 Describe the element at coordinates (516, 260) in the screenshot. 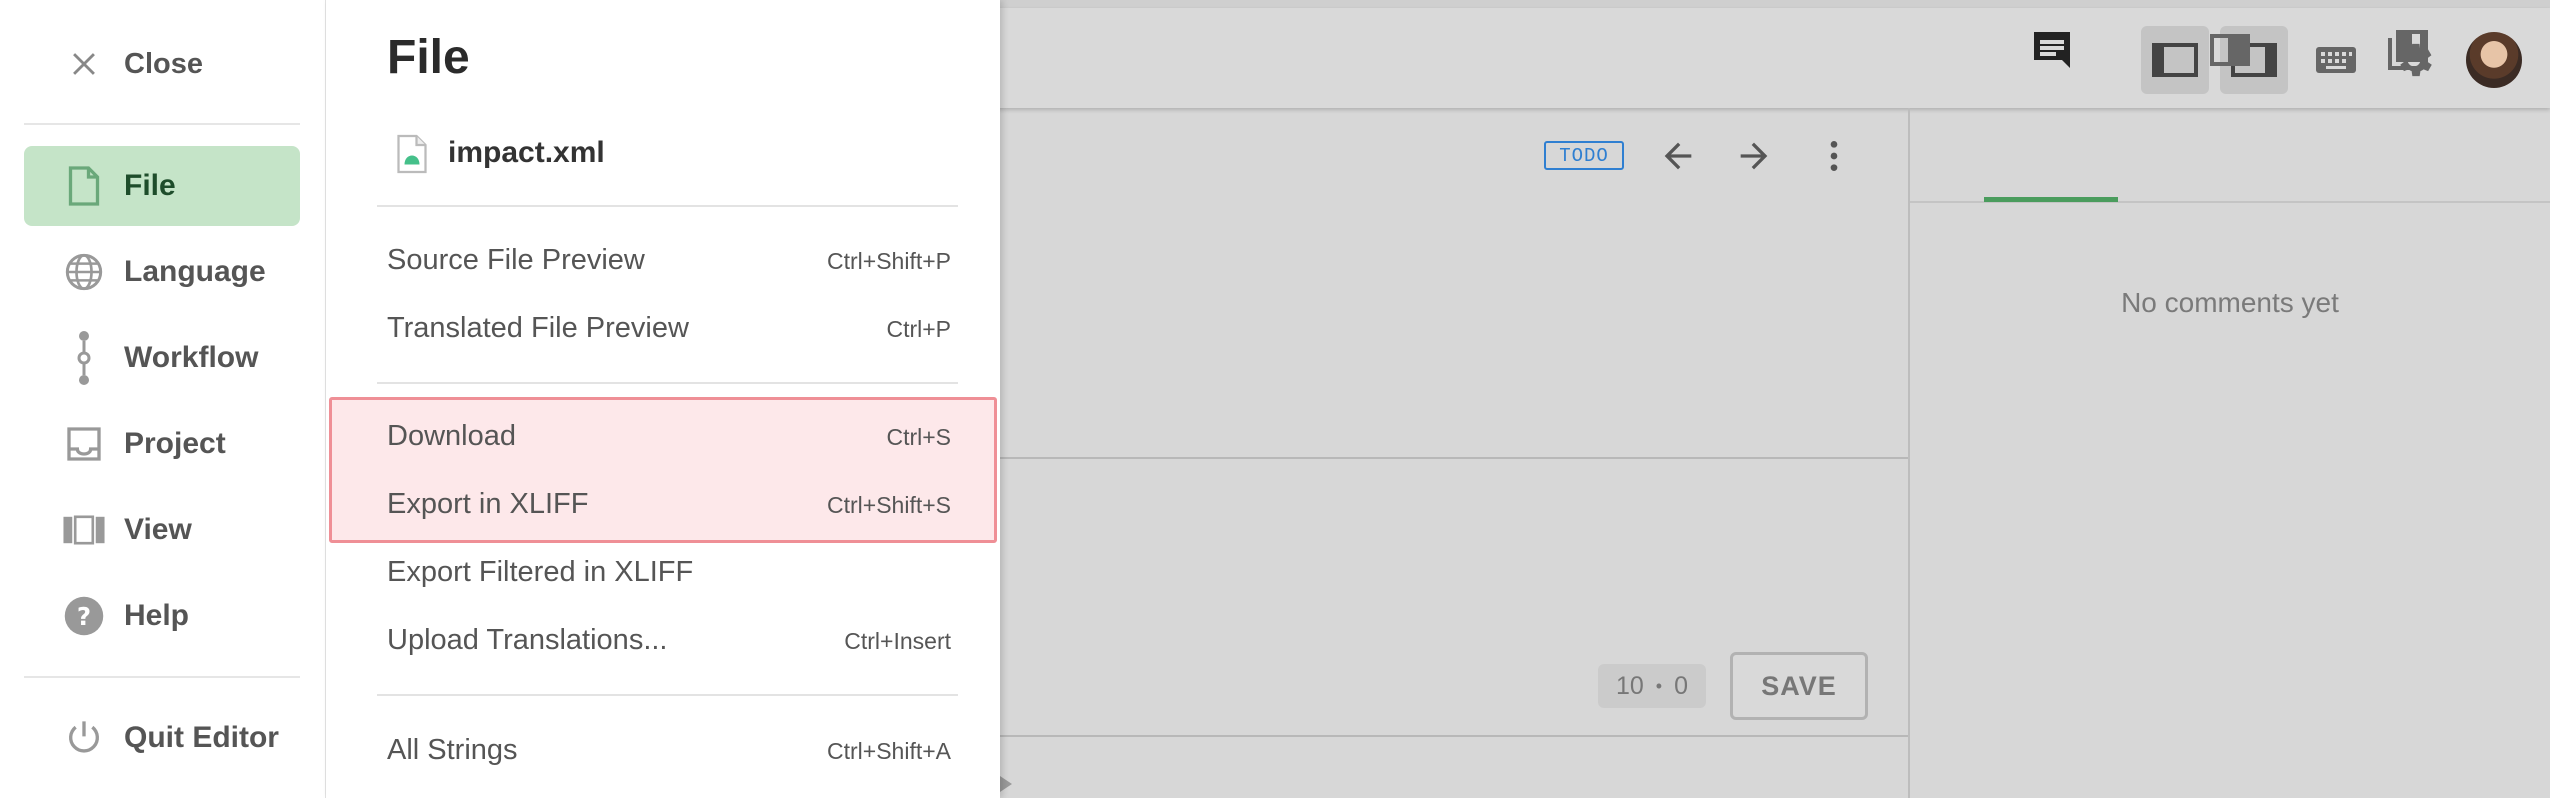

I see `menu-item-label: Source File Preview` at that location.